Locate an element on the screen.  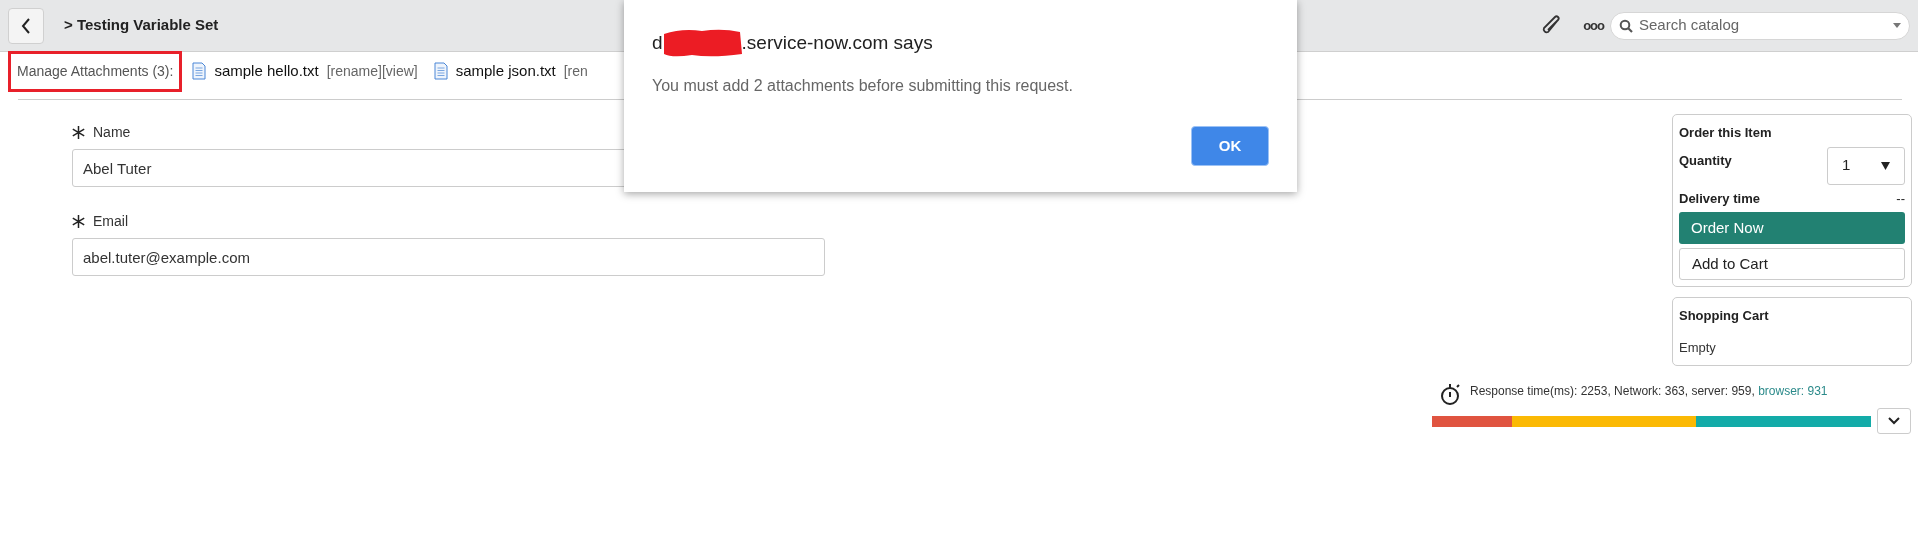
stopwatch-icon is located at coordinates (1451, 394).